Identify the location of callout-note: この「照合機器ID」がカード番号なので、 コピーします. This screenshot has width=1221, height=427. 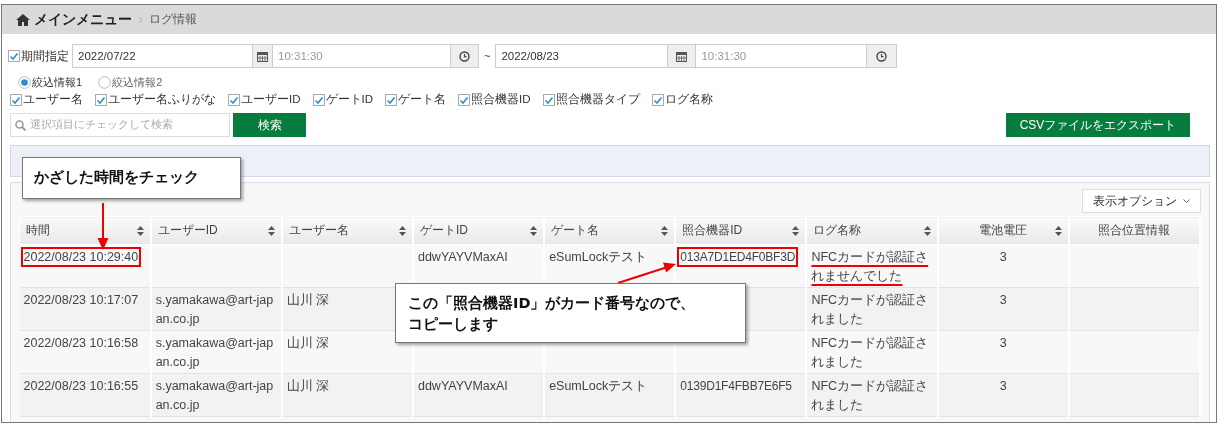
(570, 313).